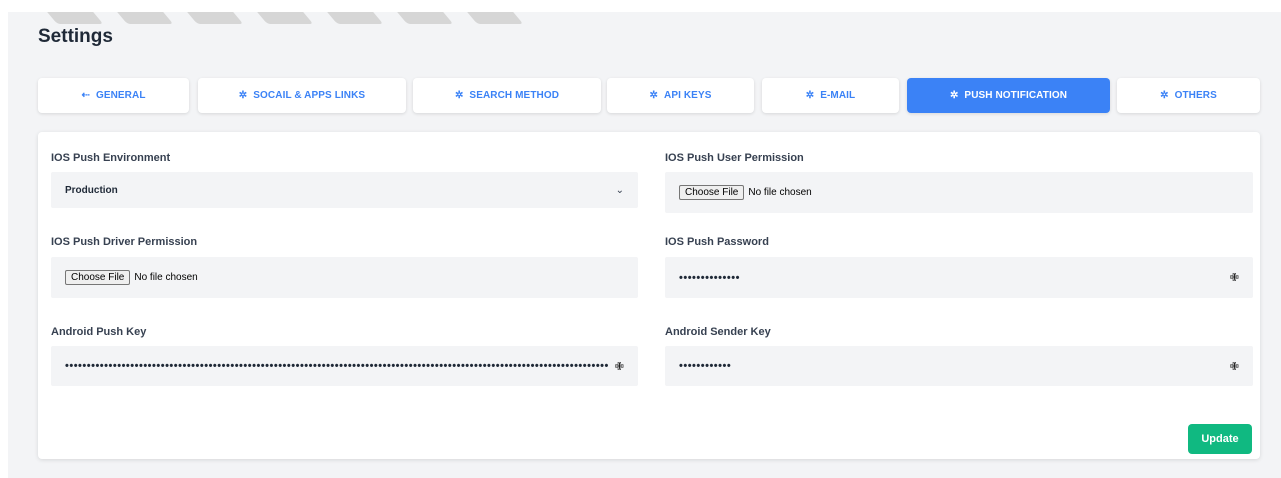 This screenshot has width=1281, height=478. What do you see at coordinates (268, 19) in the screenshot?
I see `decorative-stripes` at bounding box center [268, 19].